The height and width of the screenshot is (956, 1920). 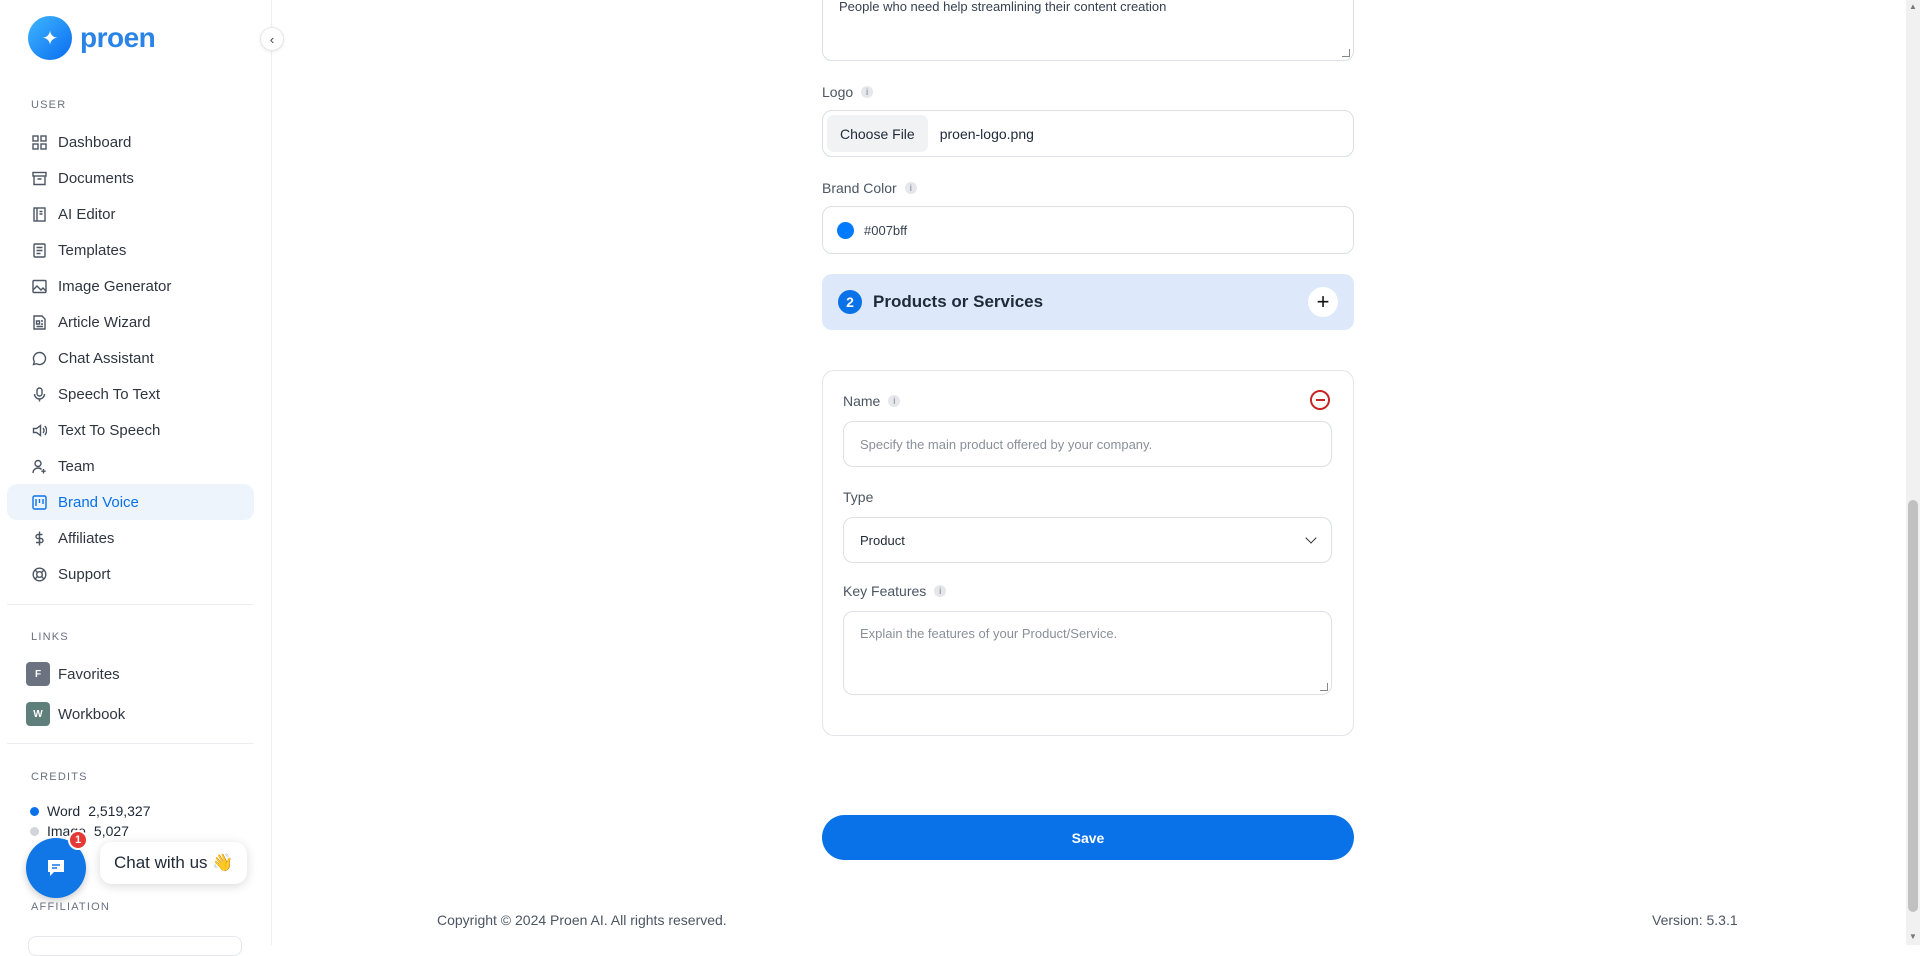 What do you see at coordinates (96, 178) in the screenshot?
I see `sidebar-item-label: Documents` at bounding box center [96, 178].